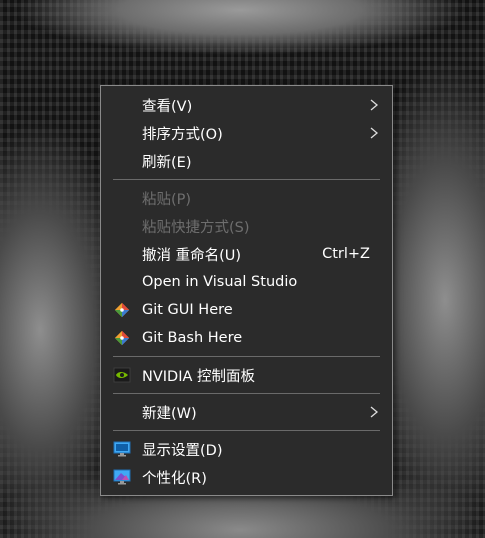 The image size is (485, 538). I want to click on menu-item-label: 显示设置(D), so click(182, 450).